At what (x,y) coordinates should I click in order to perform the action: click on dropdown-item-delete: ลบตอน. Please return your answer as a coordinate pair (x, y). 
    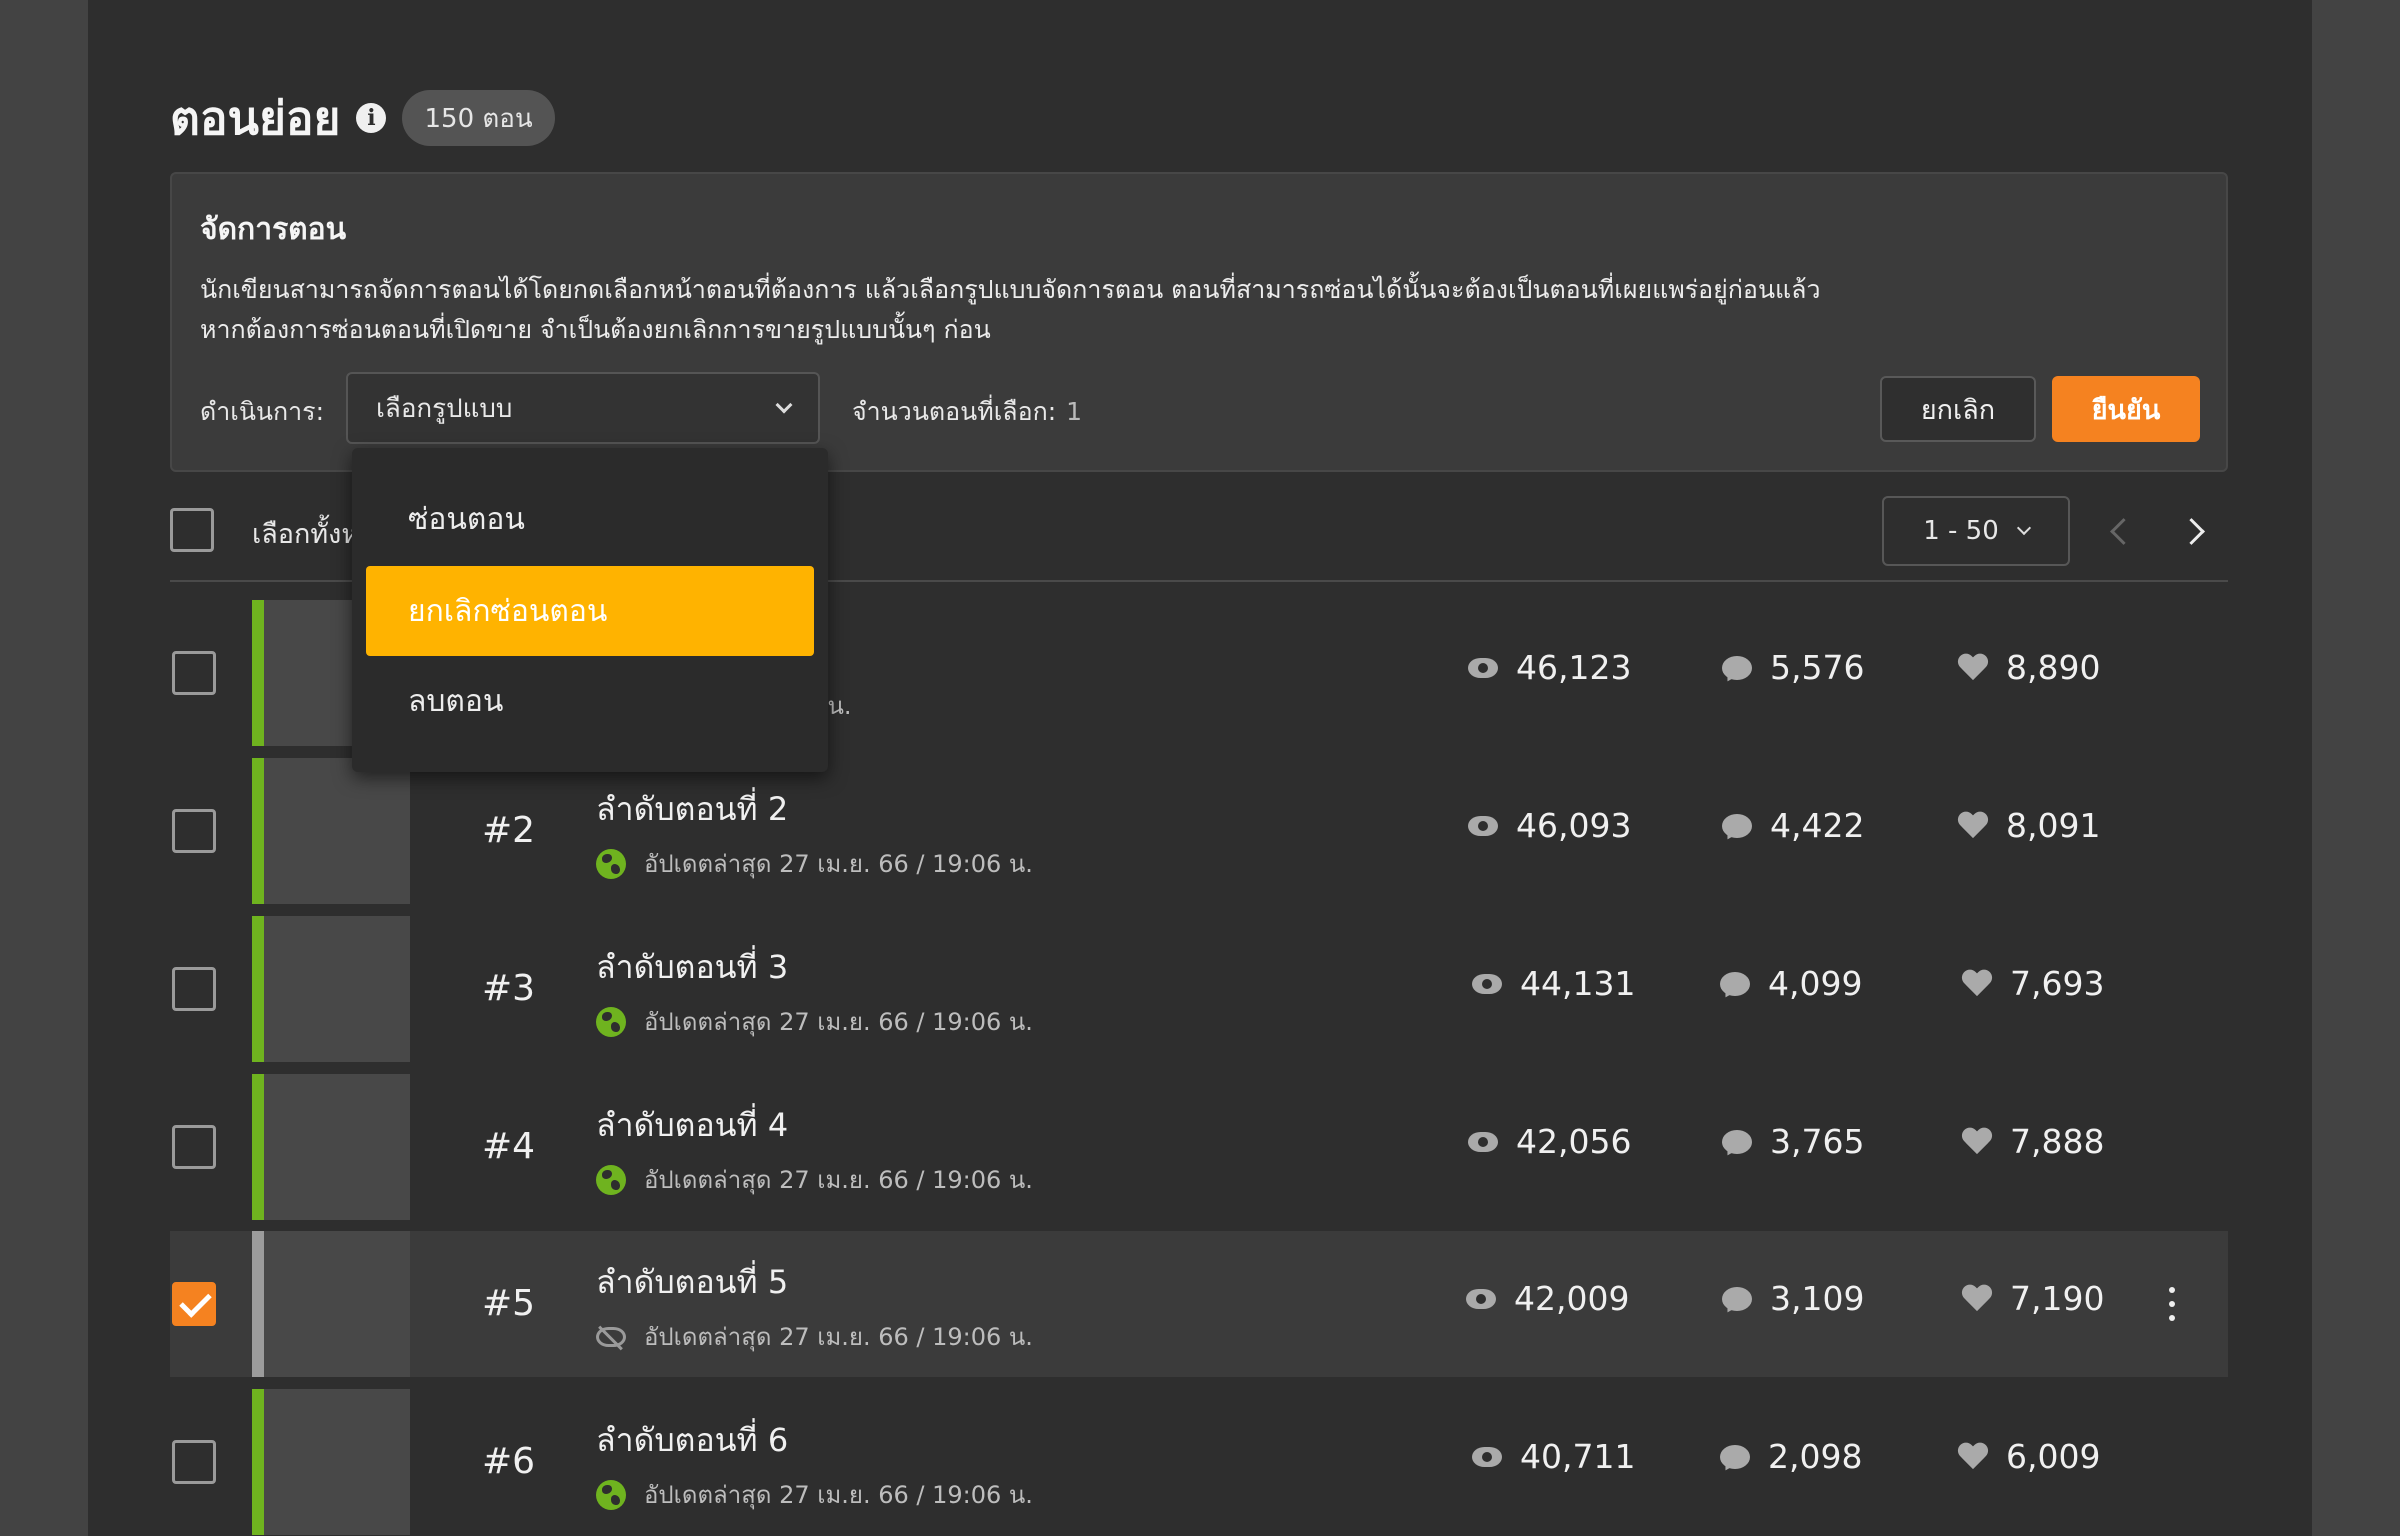
    Looking at the image, I should click on (590, 701).